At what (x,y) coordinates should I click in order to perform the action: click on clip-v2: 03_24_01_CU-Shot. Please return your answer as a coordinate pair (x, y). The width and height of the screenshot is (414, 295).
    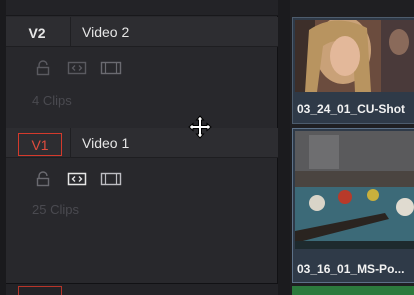
    Looking at the image, I should click on (353, 70).